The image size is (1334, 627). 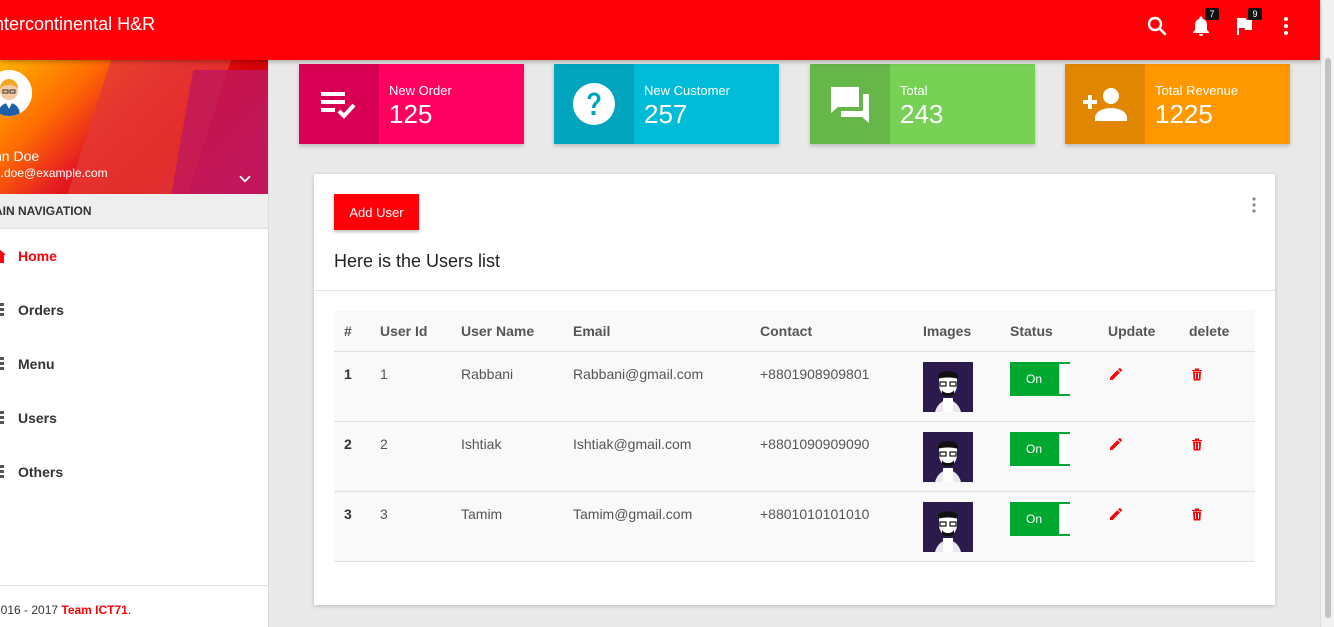 I want to click on notifications-button: 7, so click(x=1204, y=23).